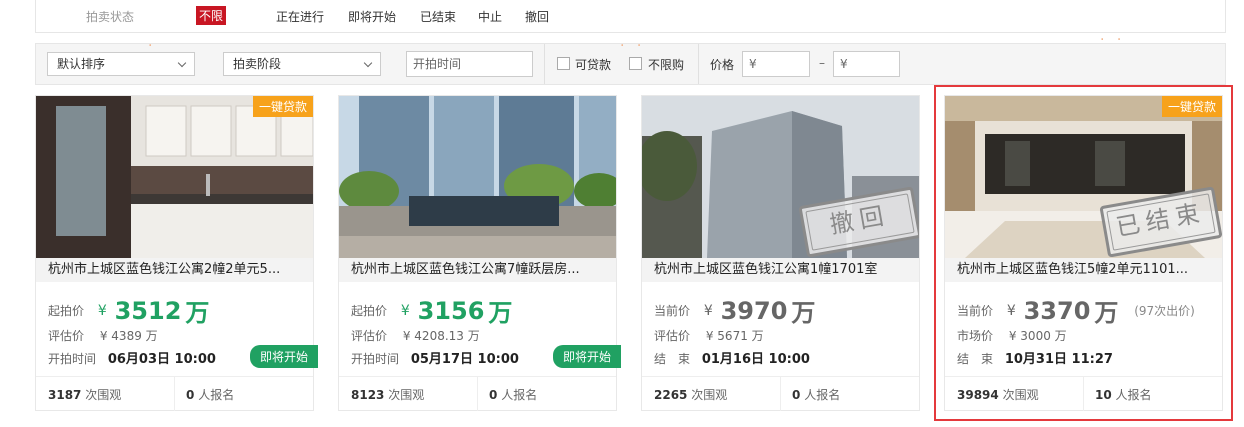 The width and height of the screenshot is (1244, 427). Describe the element at coordinates (110, 17) in the screenshot. I see `status-filter-label: 拍卖状态` at that location.